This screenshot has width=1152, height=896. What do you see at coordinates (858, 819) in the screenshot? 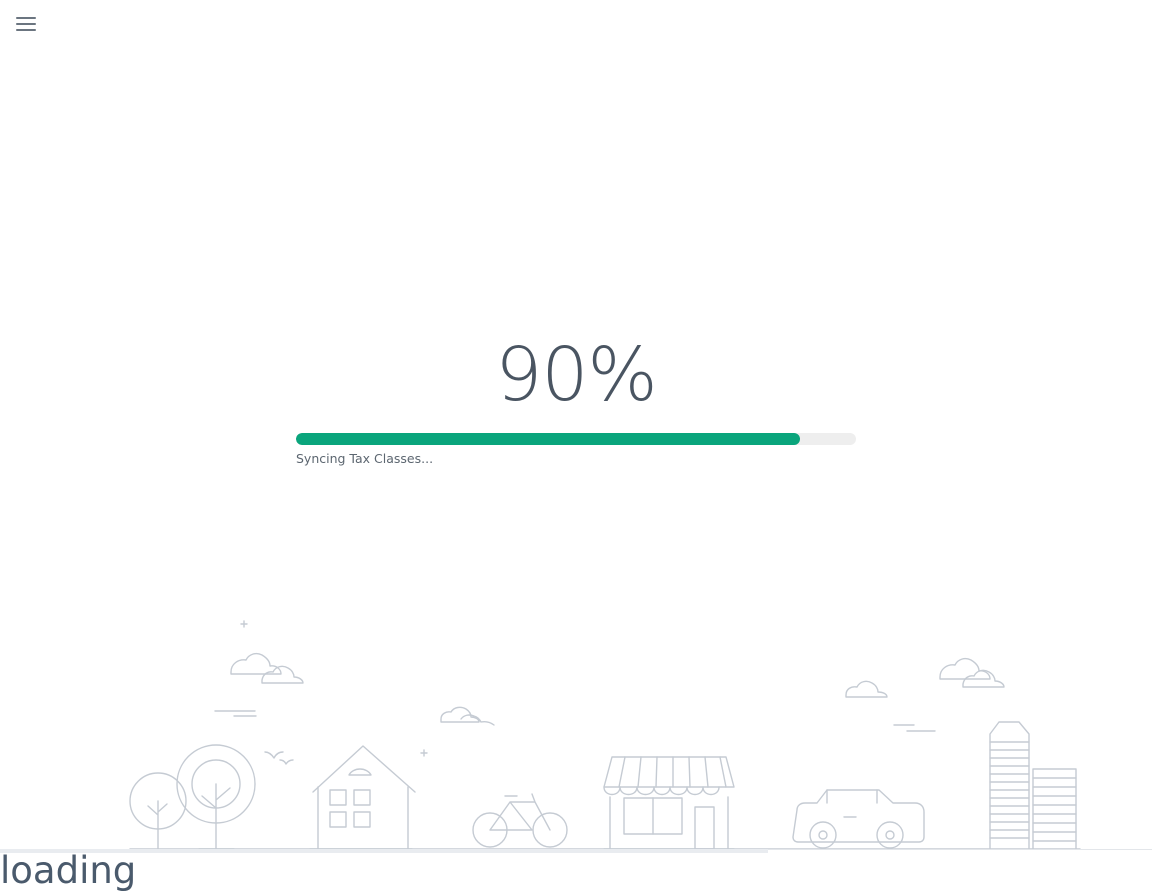
I see `car-icon` at bounding box center [858, 819].